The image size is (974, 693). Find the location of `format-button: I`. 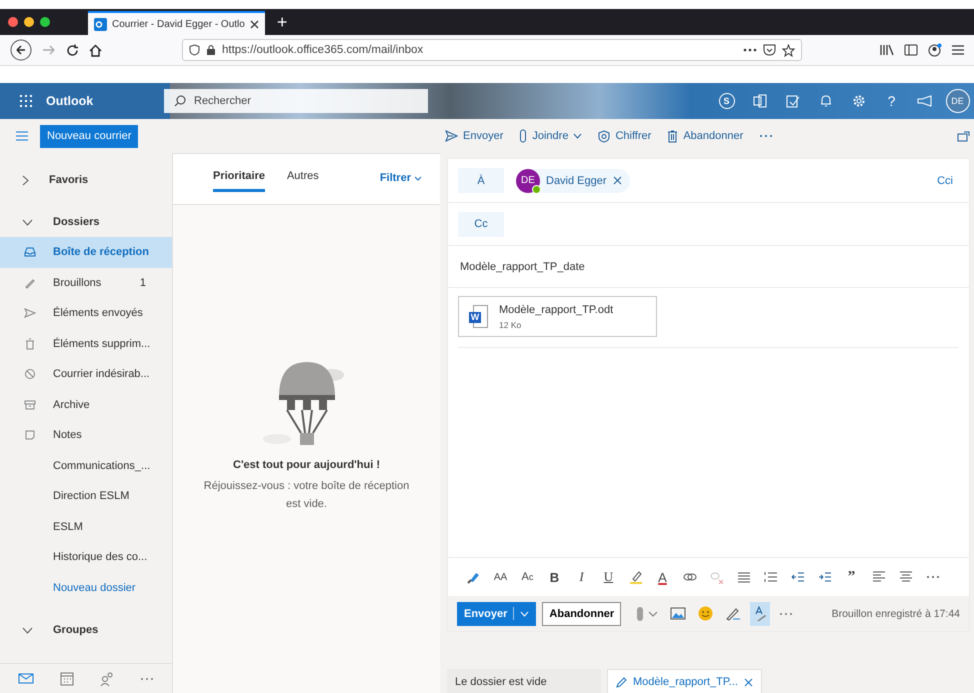

format-button: I is located at coordinates (581, 577).